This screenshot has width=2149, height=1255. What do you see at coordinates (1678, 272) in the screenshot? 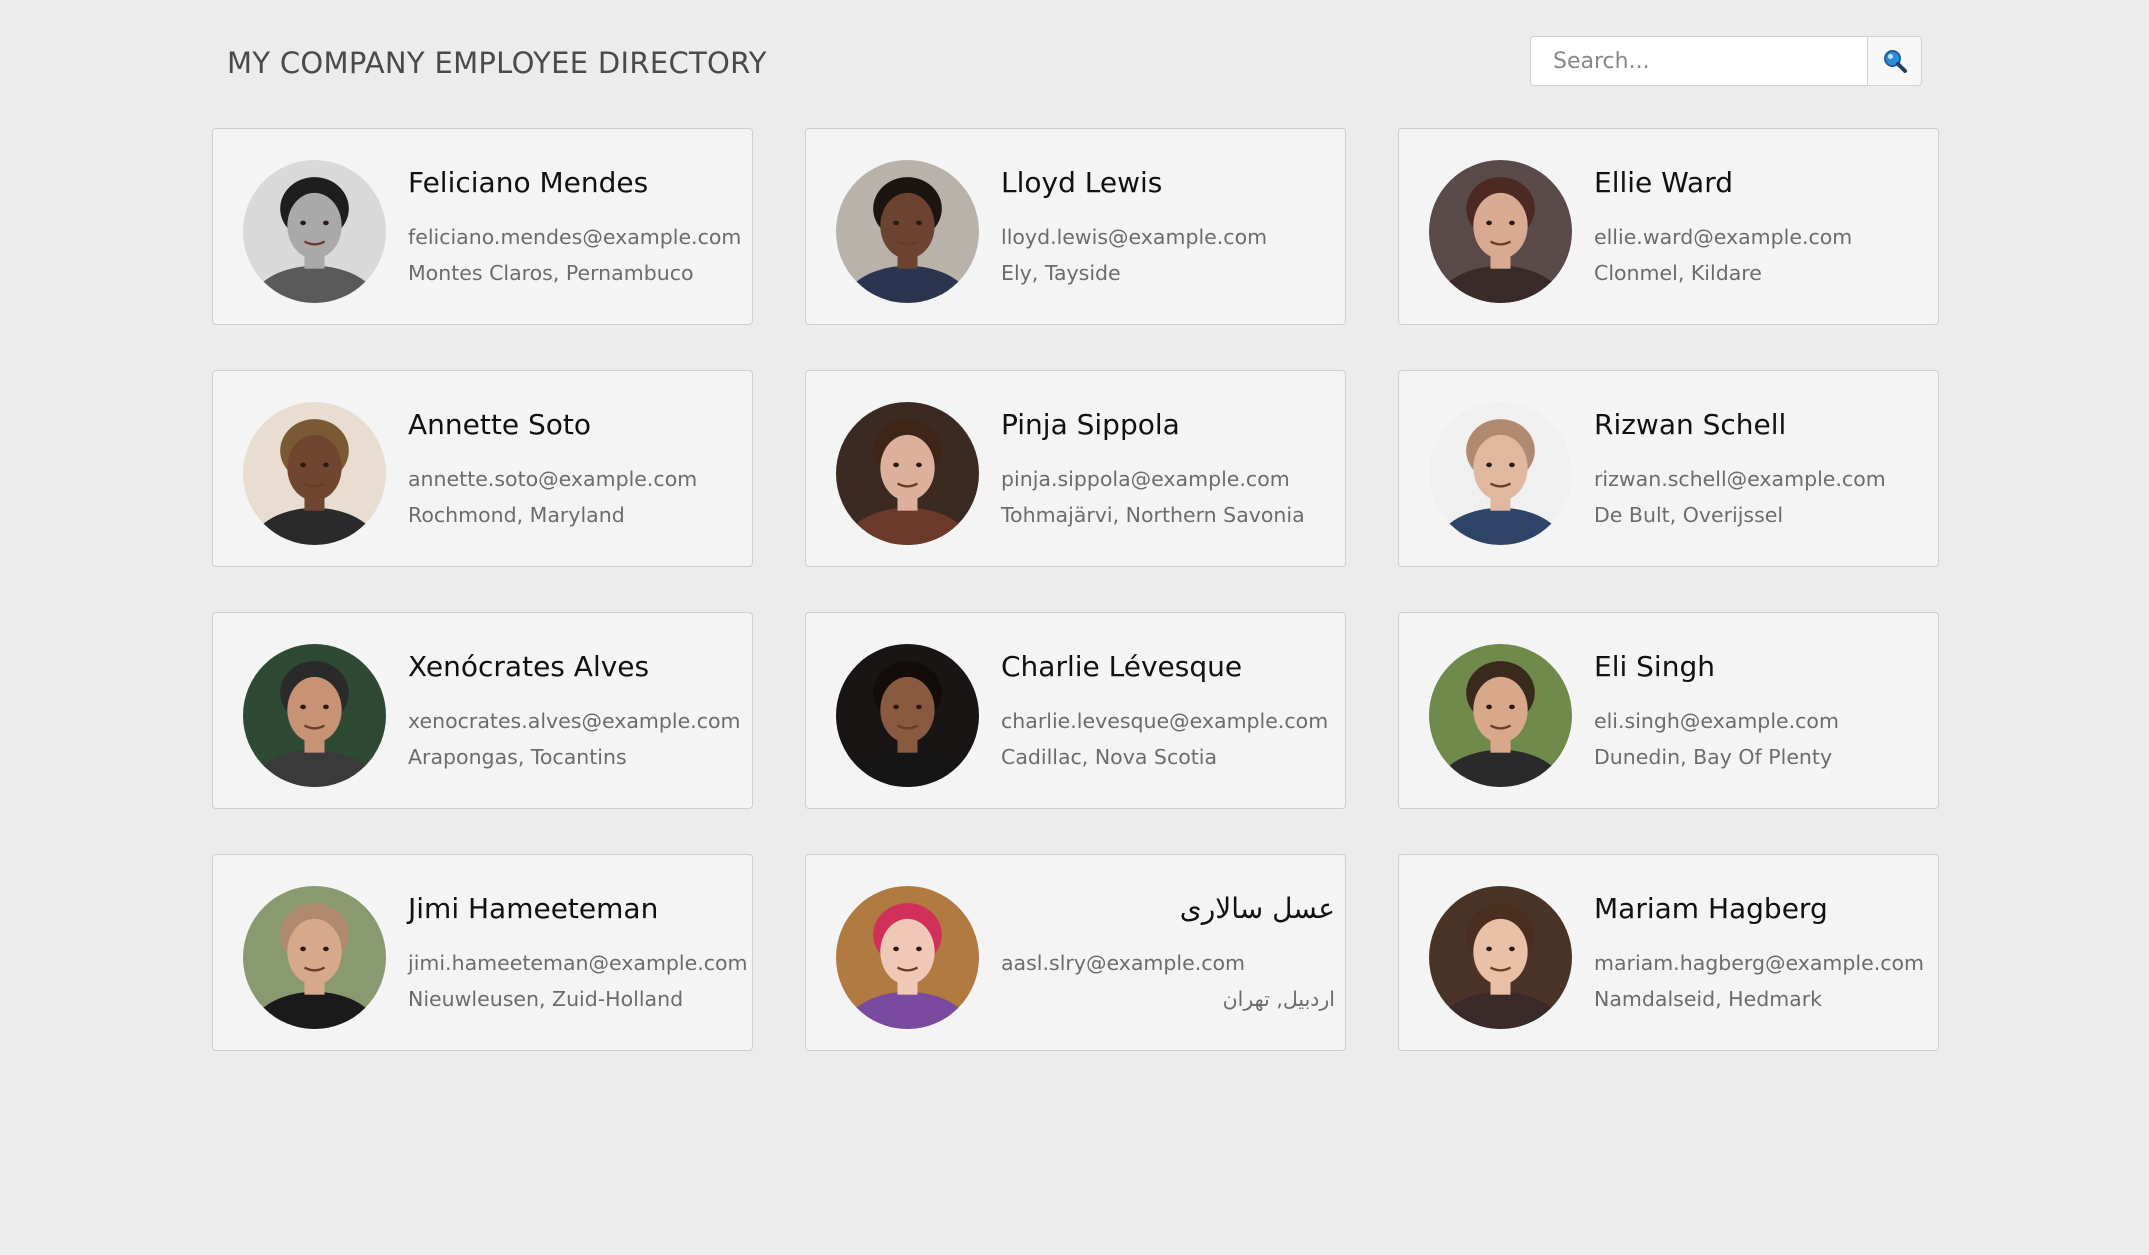
I see `employee-location: Clonmel, Kildare` at bounding box center [1678, 272].